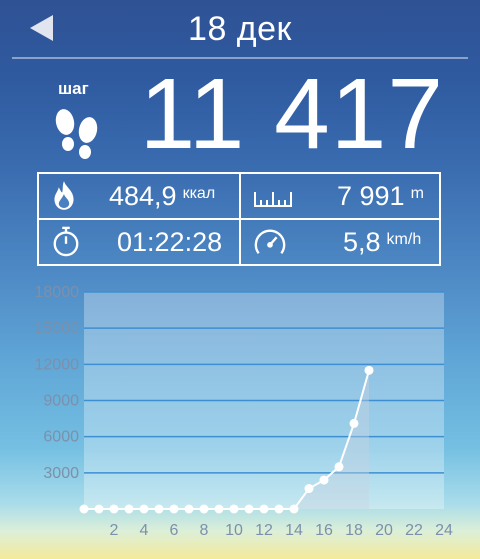  What do you see at coordinates (270, 242) in the screenshot?
I see `speedometer-icon` at bounding box center [270, 242].